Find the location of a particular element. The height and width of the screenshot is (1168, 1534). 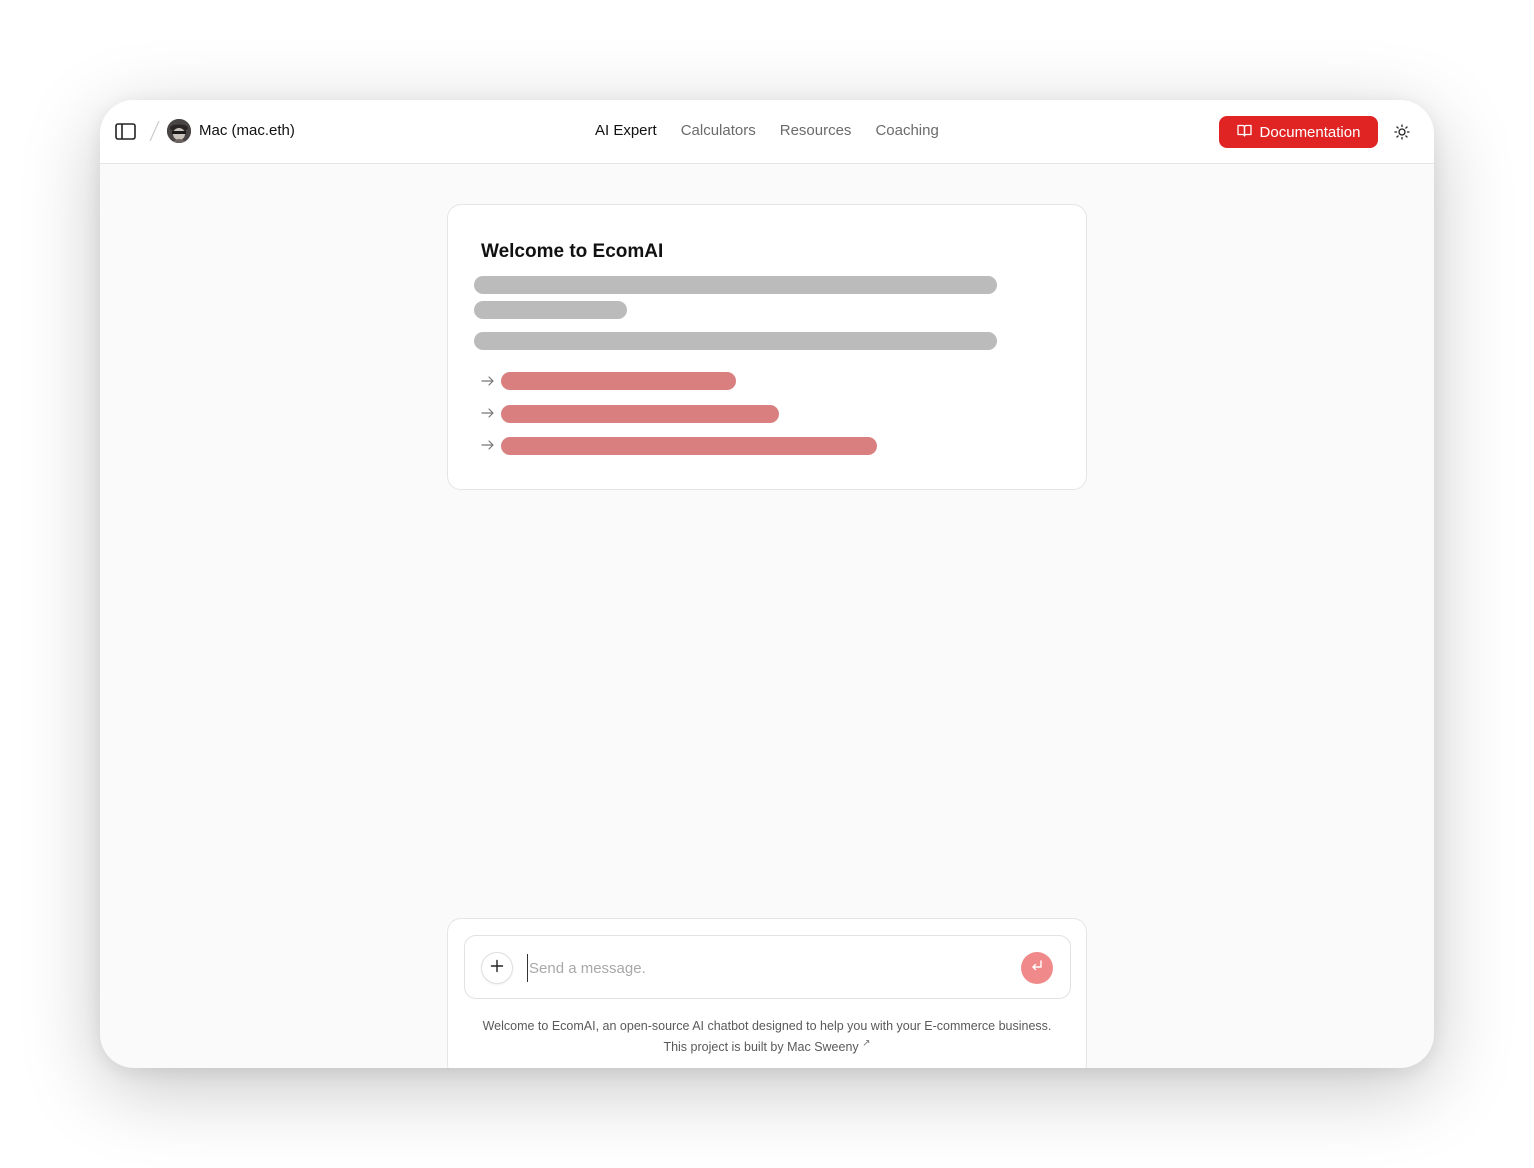

welcome-title: Welcome to EcomAI is located at coordinates (572, 251).